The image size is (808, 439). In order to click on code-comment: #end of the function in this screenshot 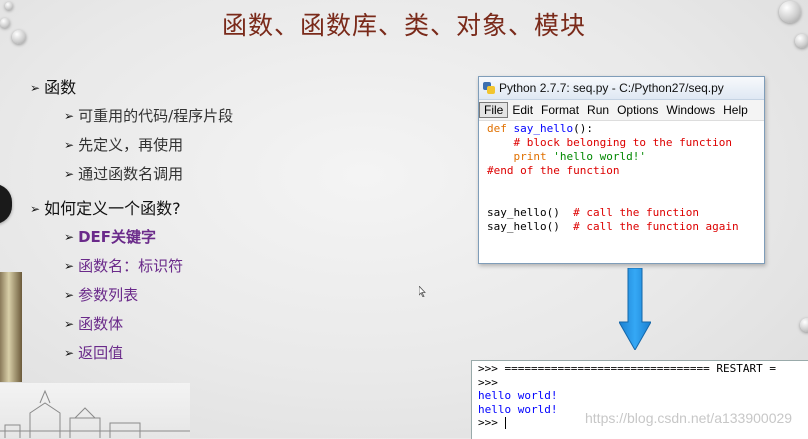, I will do `click(553, 170)`.